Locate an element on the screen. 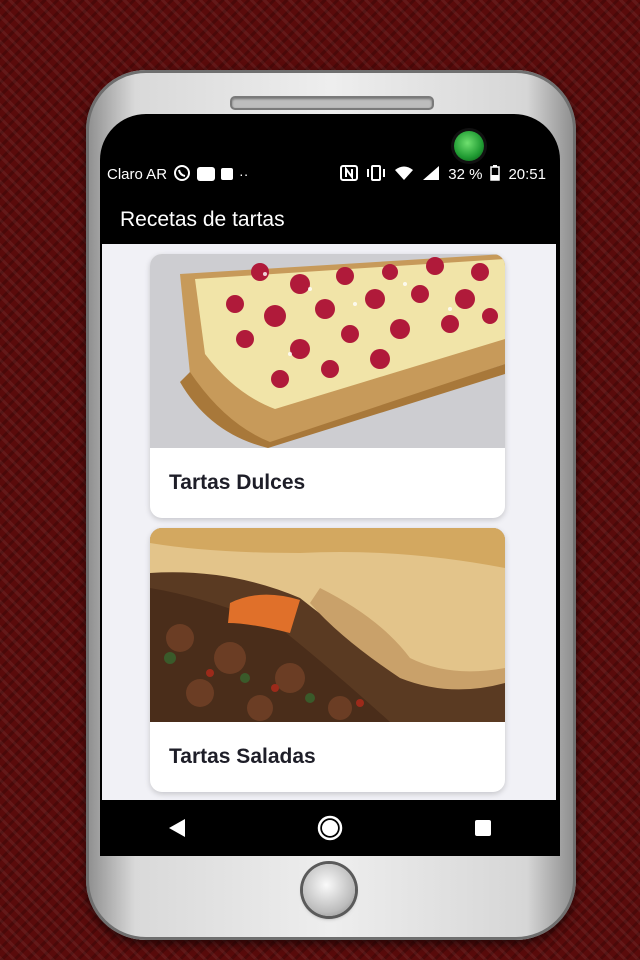 This screenshot has height=960, width=640. category-title: Tartas Dulces is located at coordinates (237, 482).